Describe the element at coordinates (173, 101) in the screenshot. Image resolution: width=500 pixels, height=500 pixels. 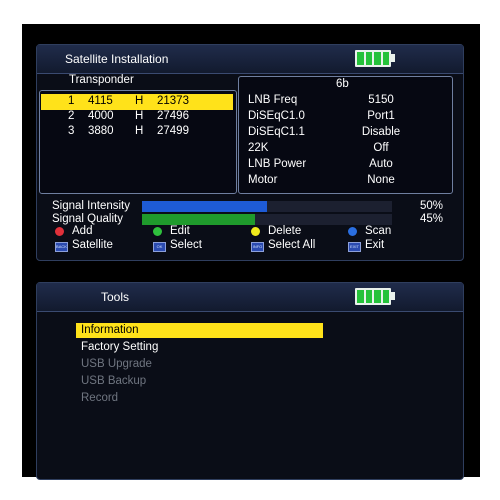
I see `transponder-symbol: 21373` at that location.